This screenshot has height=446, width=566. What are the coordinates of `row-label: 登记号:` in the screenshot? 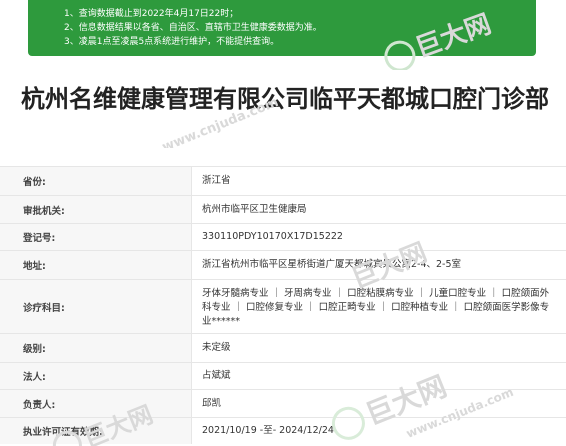 It's located at (95, 237).